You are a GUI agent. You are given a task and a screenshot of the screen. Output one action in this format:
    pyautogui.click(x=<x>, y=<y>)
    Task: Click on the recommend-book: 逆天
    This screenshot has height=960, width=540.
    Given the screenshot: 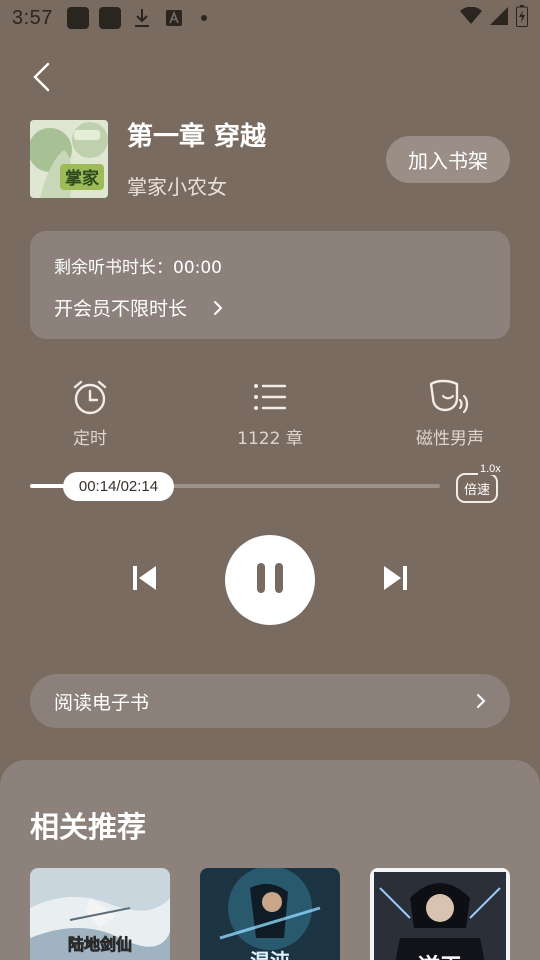 What is the action you would take?
    pyautogui.click(x=440, y=914)
    